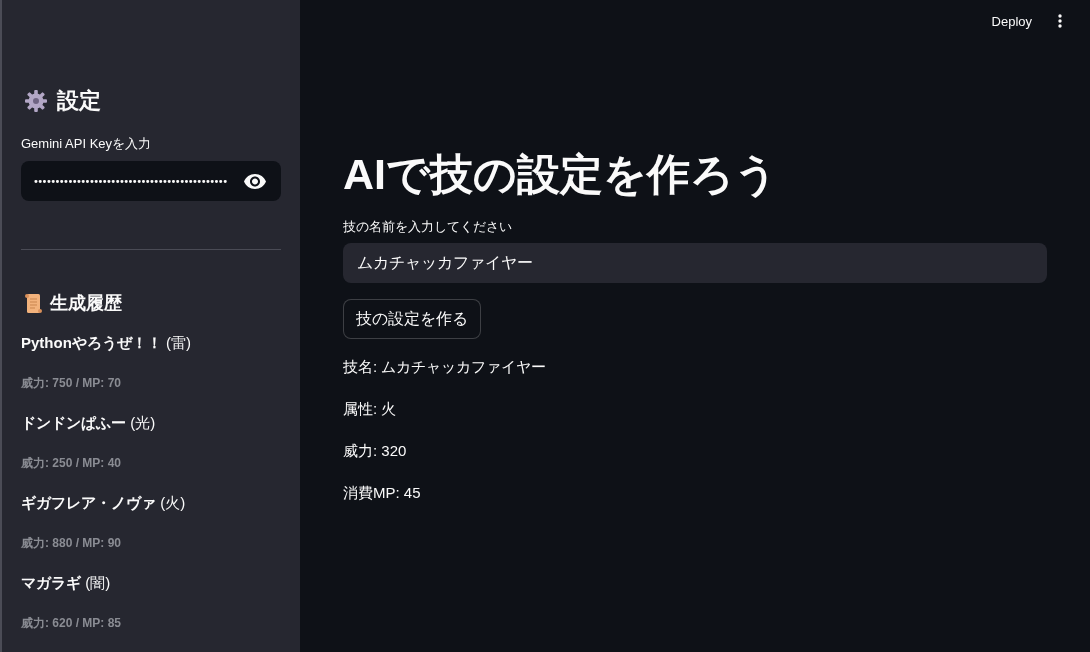  I want to click on field-label: Gemini API Keyを入力, so click(87, 144).